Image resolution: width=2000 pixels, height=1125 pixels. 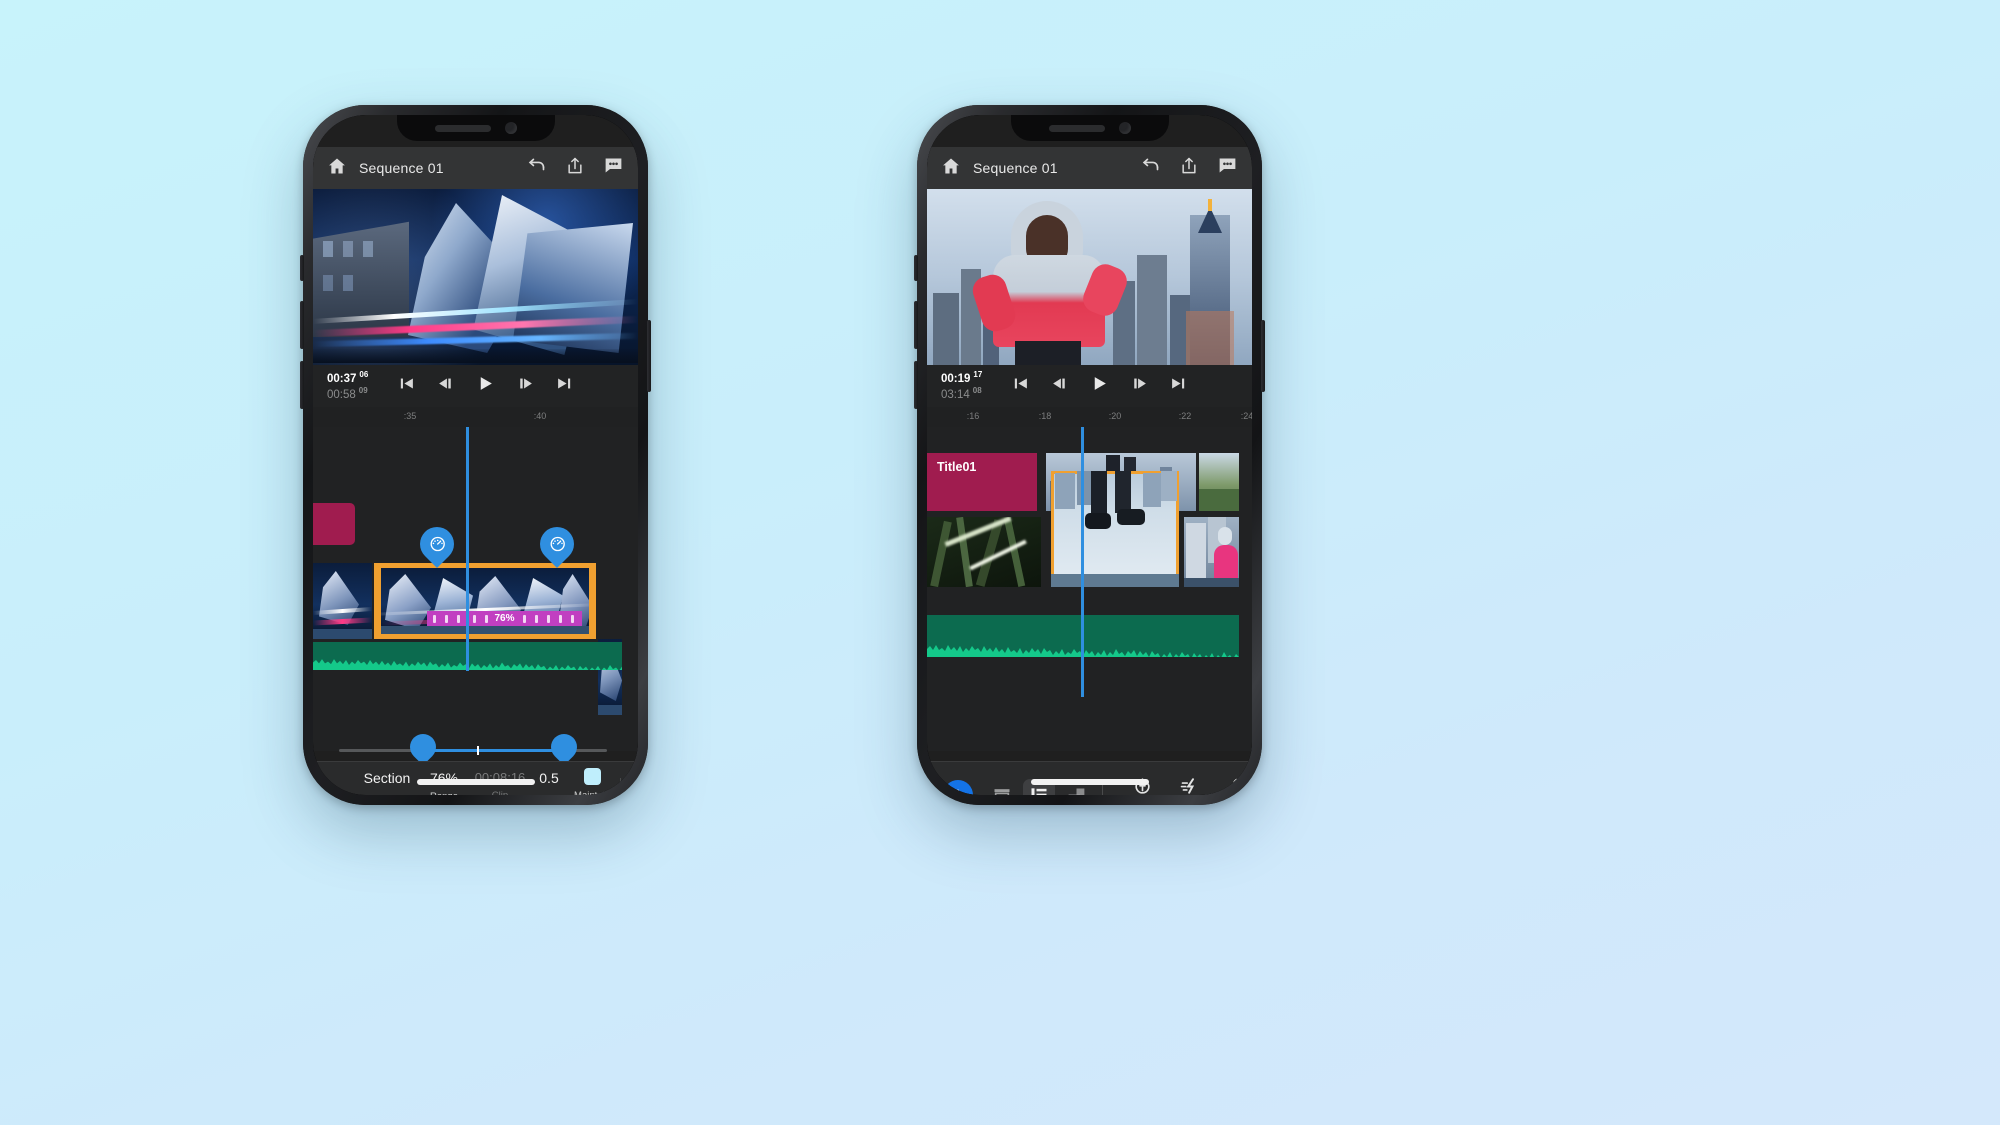 What do you see at coordinates (1089, 417) in the screenshot?
I see `right-time-ruler: :16 :18 :20 :22 :24` at bounding box center [1089, 417].